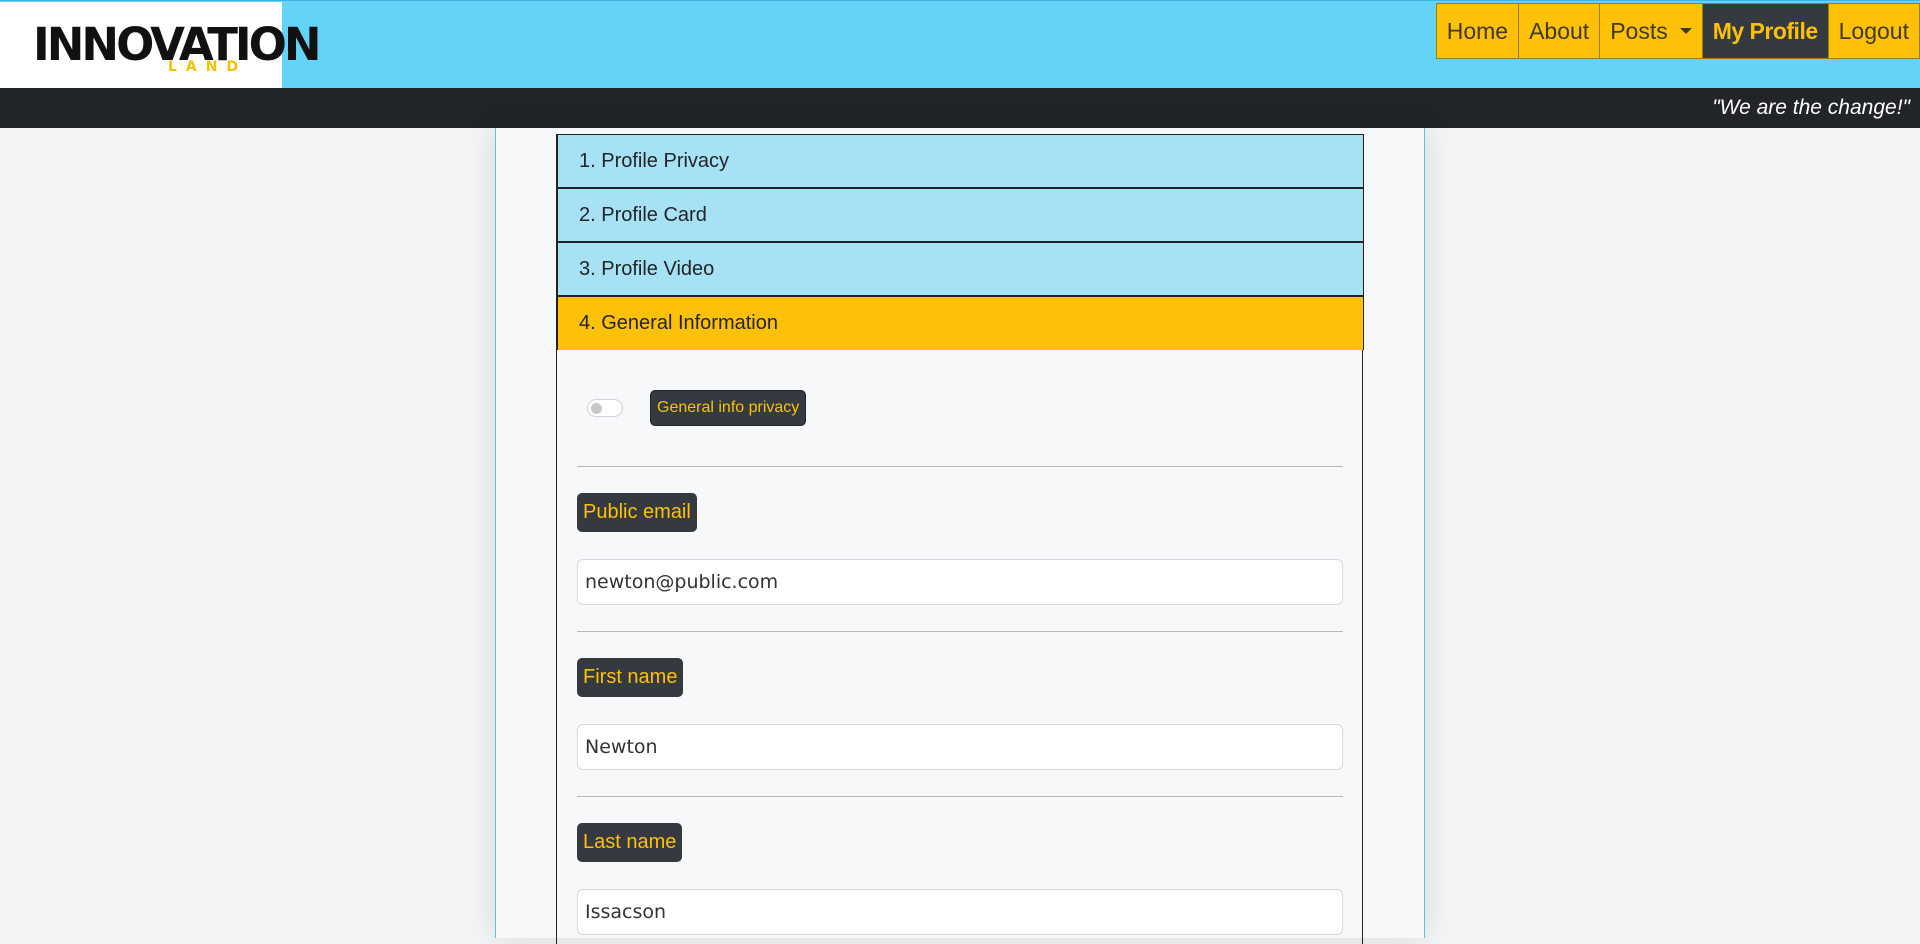 This screenshot has height=944, width=1920. I want to click on general-info-privacy-label: General info privacy, so click(728, 408).